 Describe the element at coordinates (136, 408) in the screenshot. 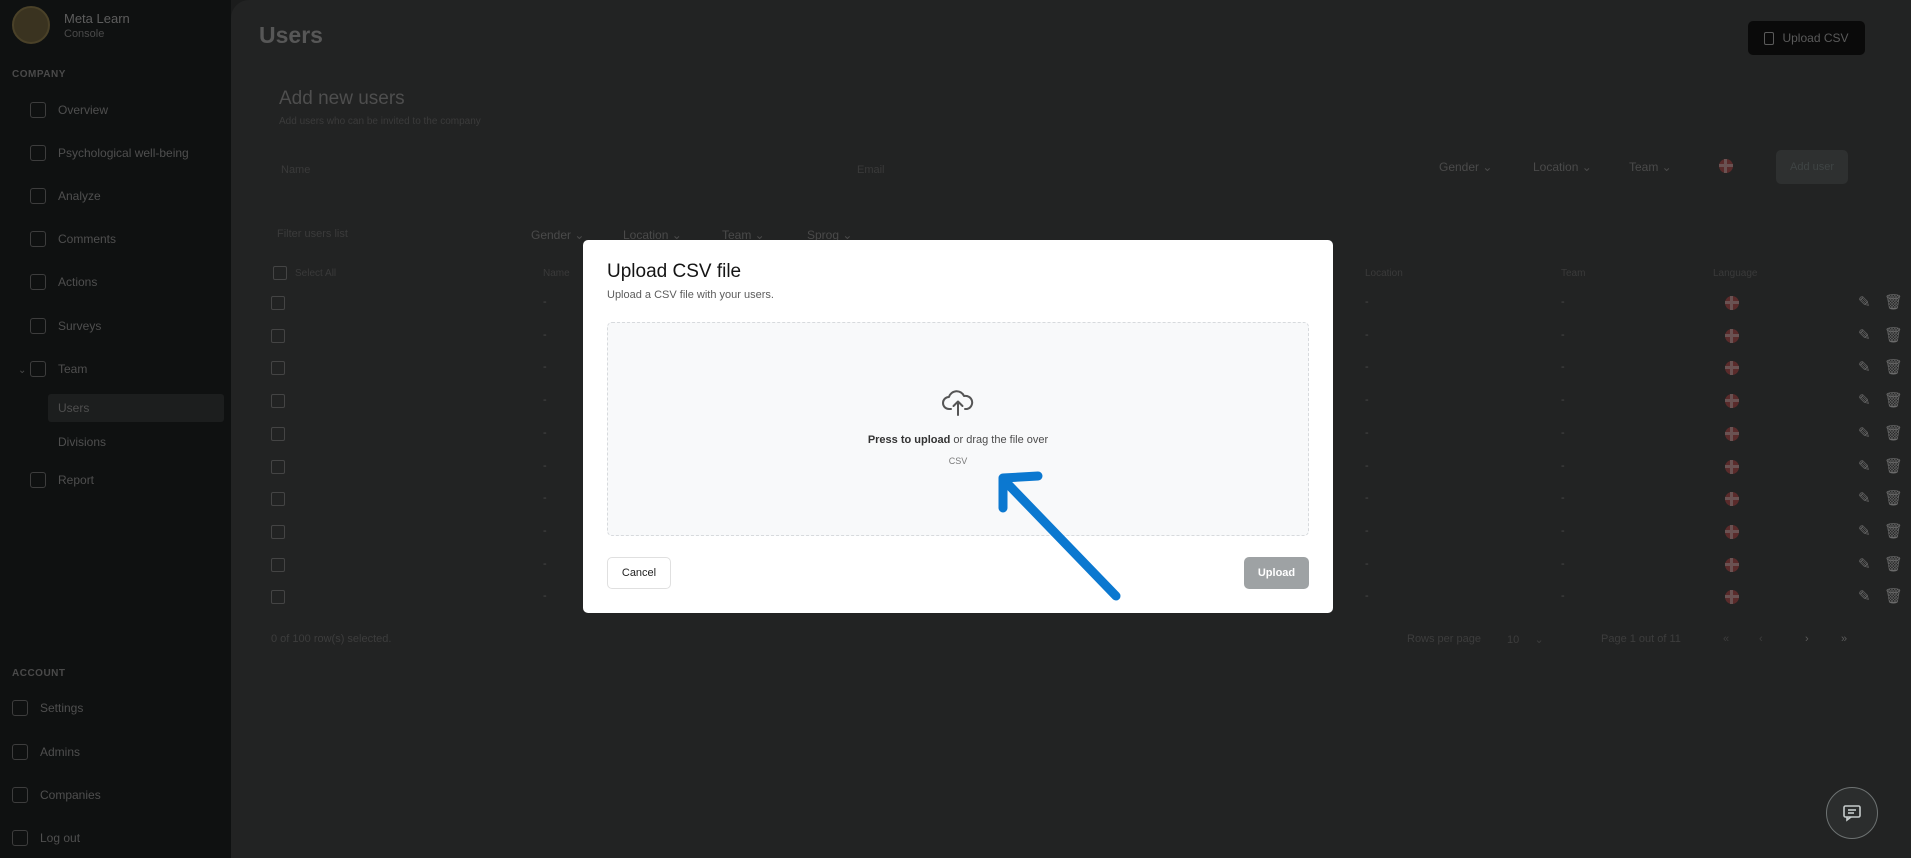

I see `sidebar-item-users: Users` at that location.